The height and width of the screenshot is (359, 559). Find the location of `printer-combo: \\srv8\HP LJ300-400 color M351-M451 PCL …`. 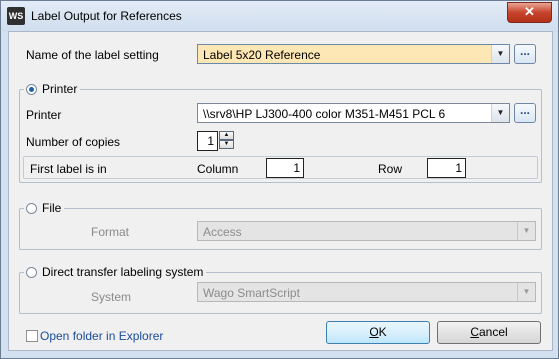

printer-combo: \\srv8\HP LJ300-400 color M351-M451 PCL … is located at coordinates (353, 113).